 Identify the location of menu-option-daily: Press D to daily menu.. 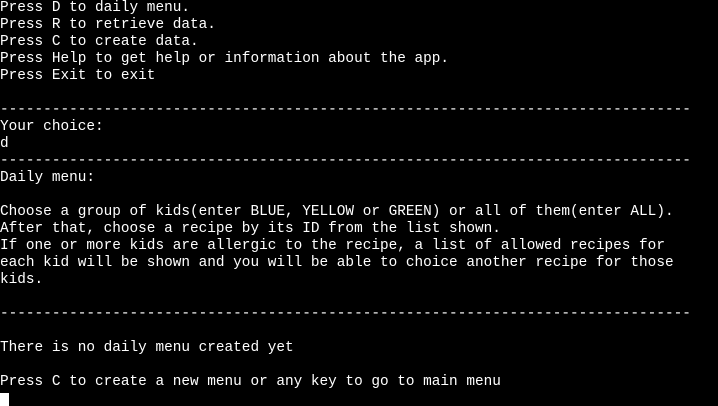
(95, 8).